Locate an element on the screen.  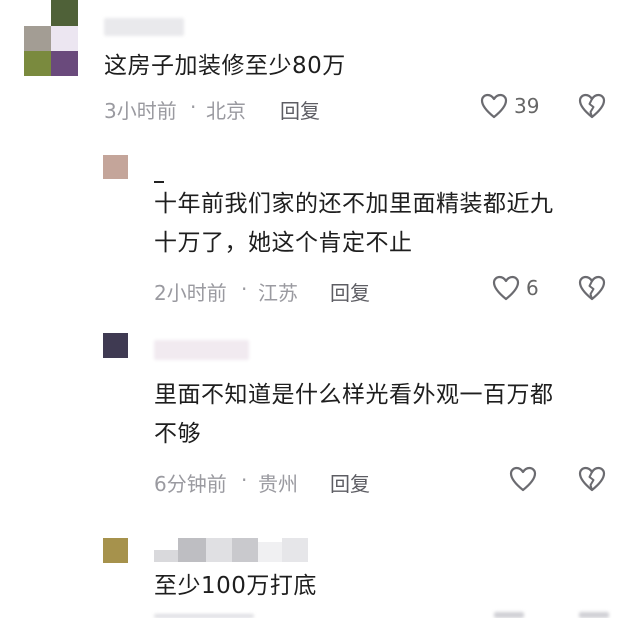
partial-meta-row is located at coordinates (384, 615).